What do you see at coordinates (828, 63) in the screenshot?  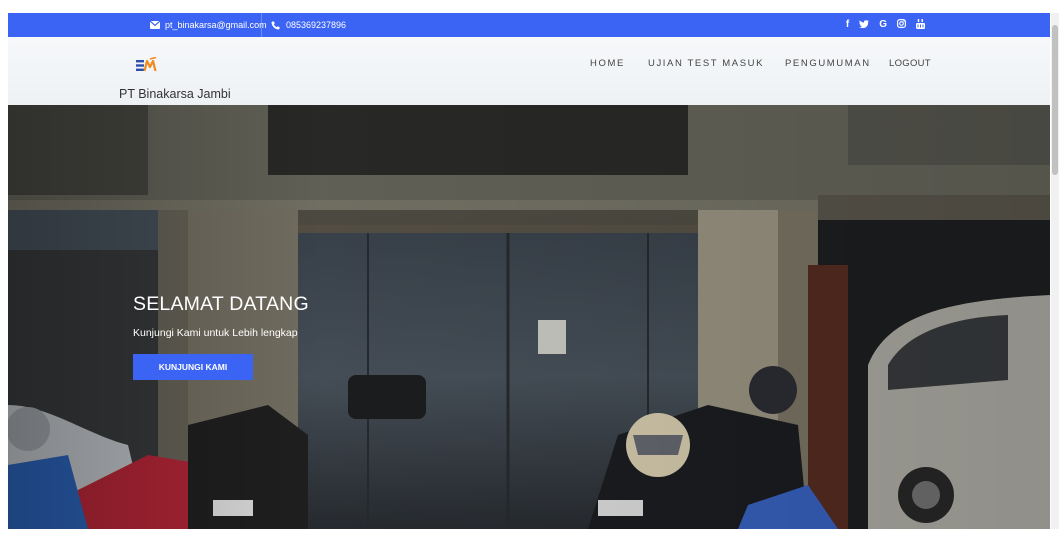 I see `nav-pengumuman: PENGUMUMAN` at bounding box center [828, 63].